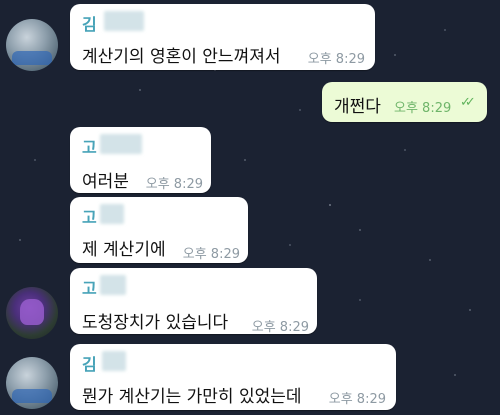 The width and height of the screenshot is (500, 415). Describe the element at coordinates (181, 57) in the screenshot. I see `message-text: 계산기의 영혼이 안느껴져서` at that location.